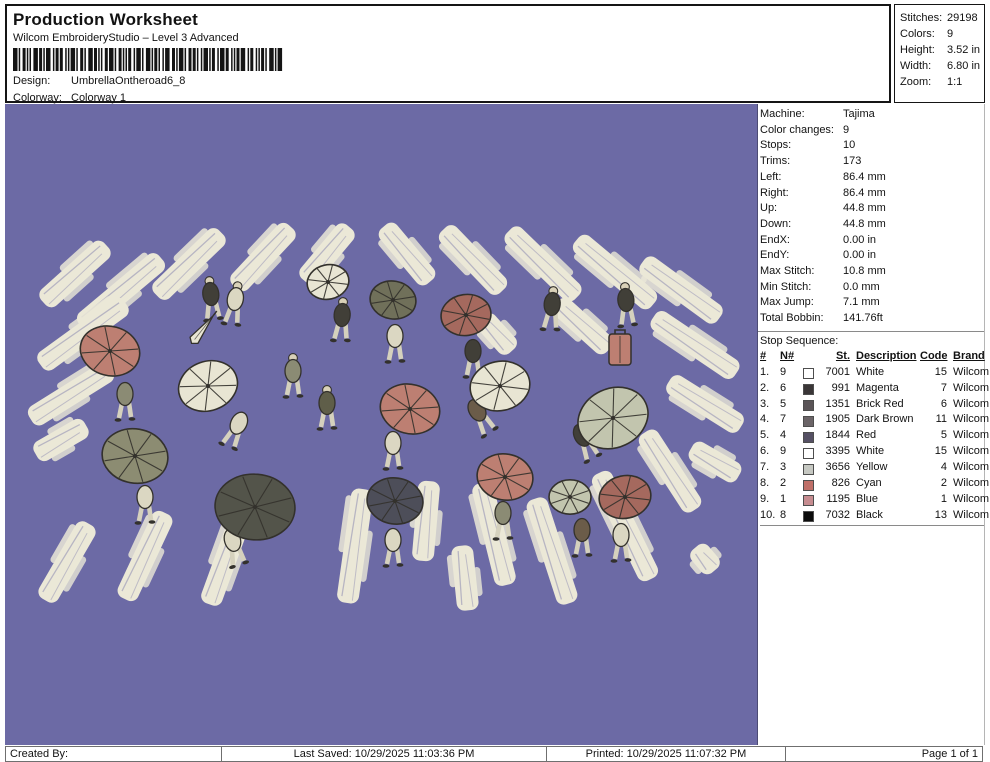 This screenshot has width=990, height=762. Describe the element at coordinates (866, 435) in the screenshot. I see `thread-cell: Red` at that location.